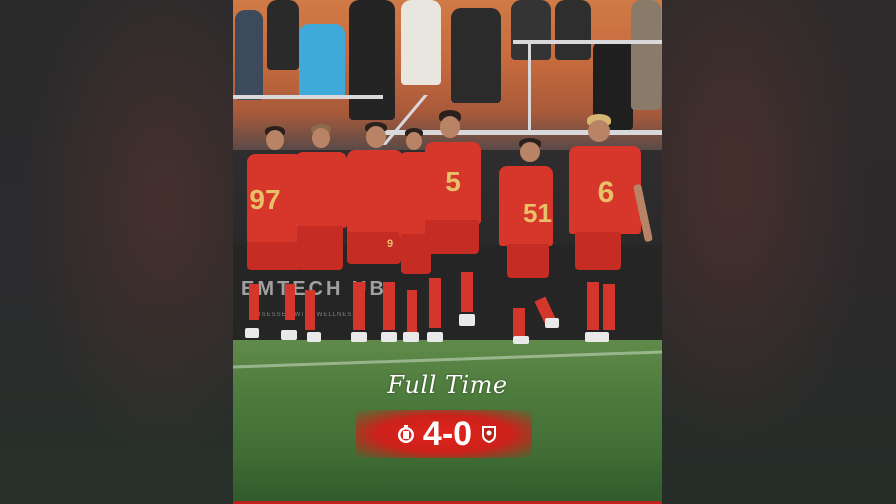 Image resolution: width=896 pixels, height=504 pixels. I want to click on player-5: 5, so click(452, 227).